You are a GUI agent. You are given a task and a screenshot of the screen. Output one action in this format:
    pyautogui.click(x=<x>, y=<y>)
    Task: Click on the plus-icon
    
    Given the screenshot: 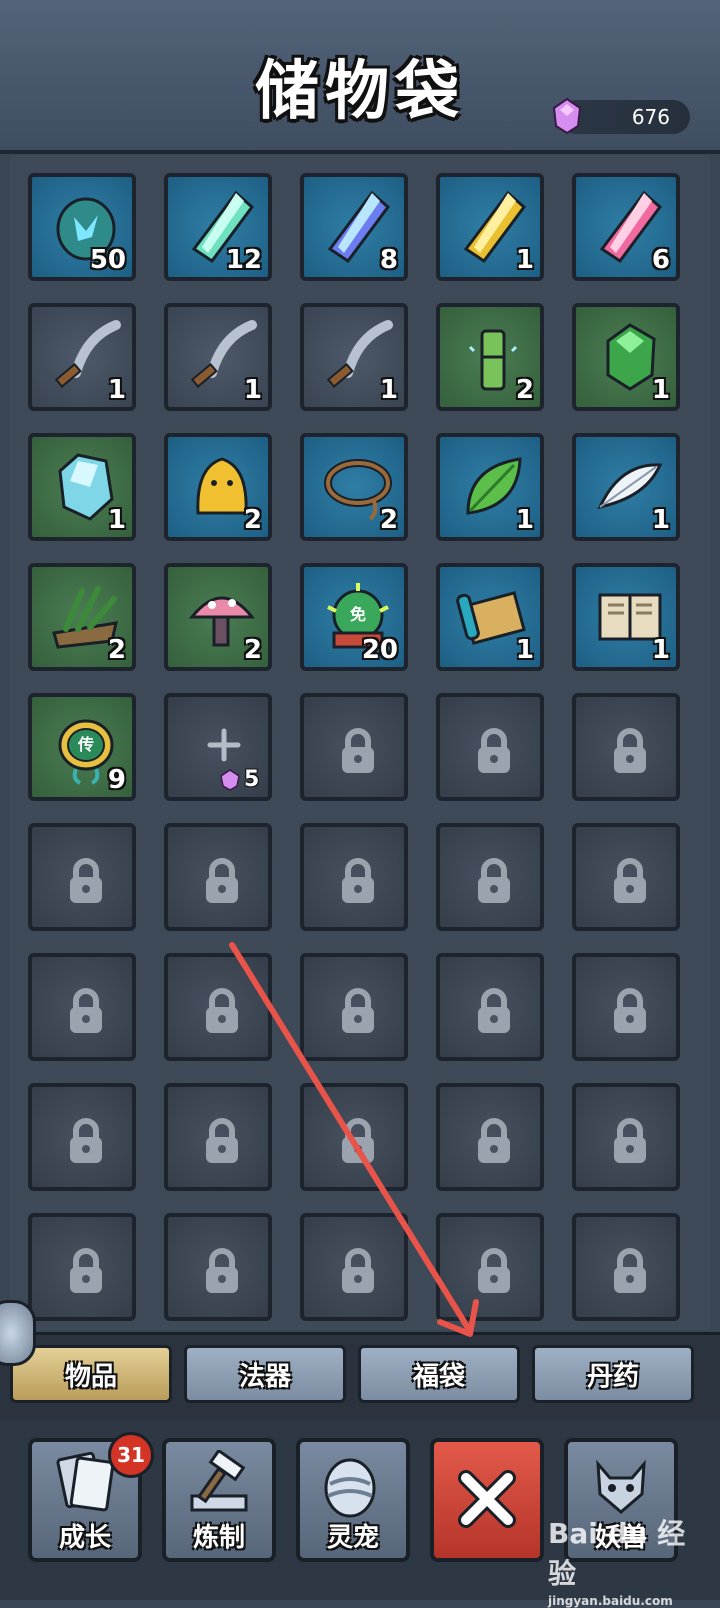 What is the action you would take?
    pyautogui.click(x=224, y=745)
    